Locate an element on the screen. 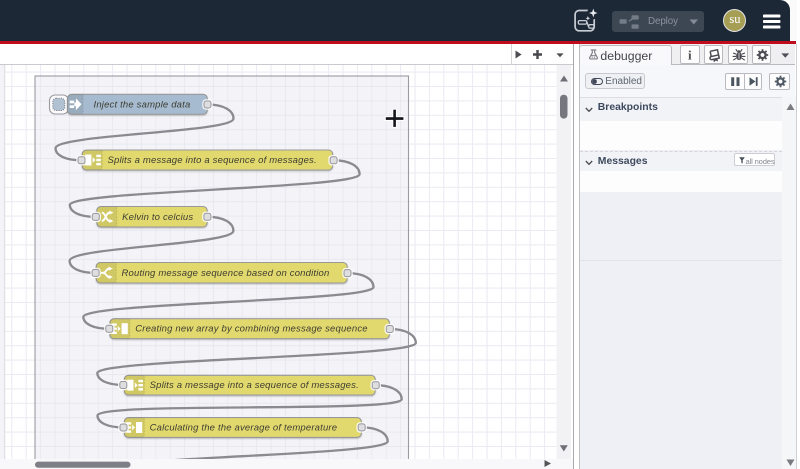 Image resolution: width=800 pixels, height=469 pixels. svg-text: Inject the sample data is located at coordinates (142, 104).